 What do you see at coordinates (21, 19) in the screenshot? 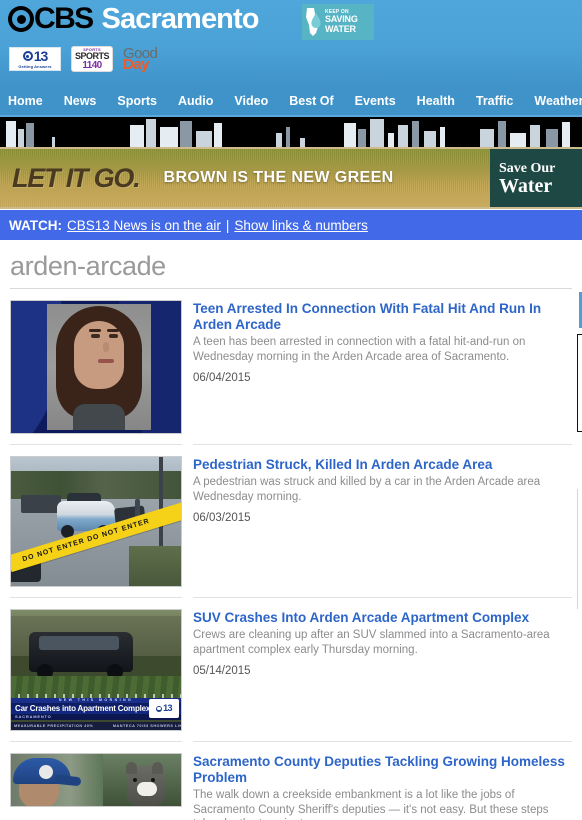
I see `cbs-eye-icon` at bounding box center [21, 19].